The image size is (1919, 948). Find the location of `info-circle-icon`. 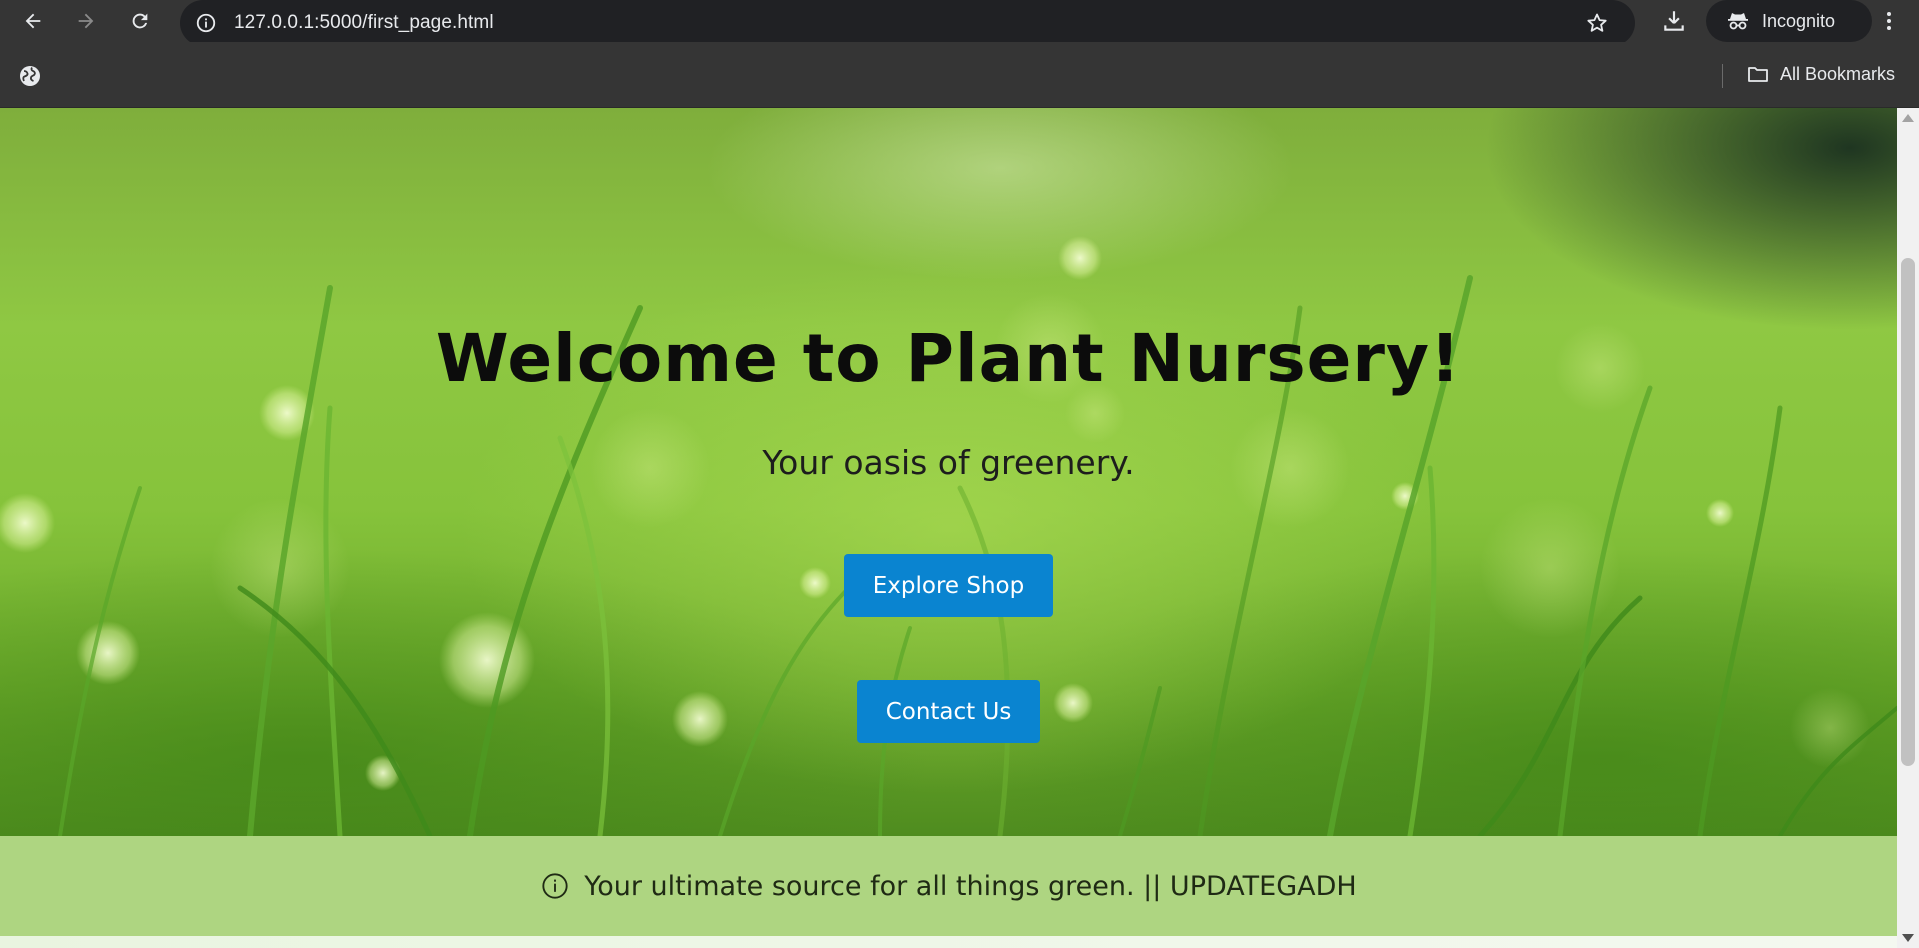

info-circle-icon is located at coordinates (555, 886).